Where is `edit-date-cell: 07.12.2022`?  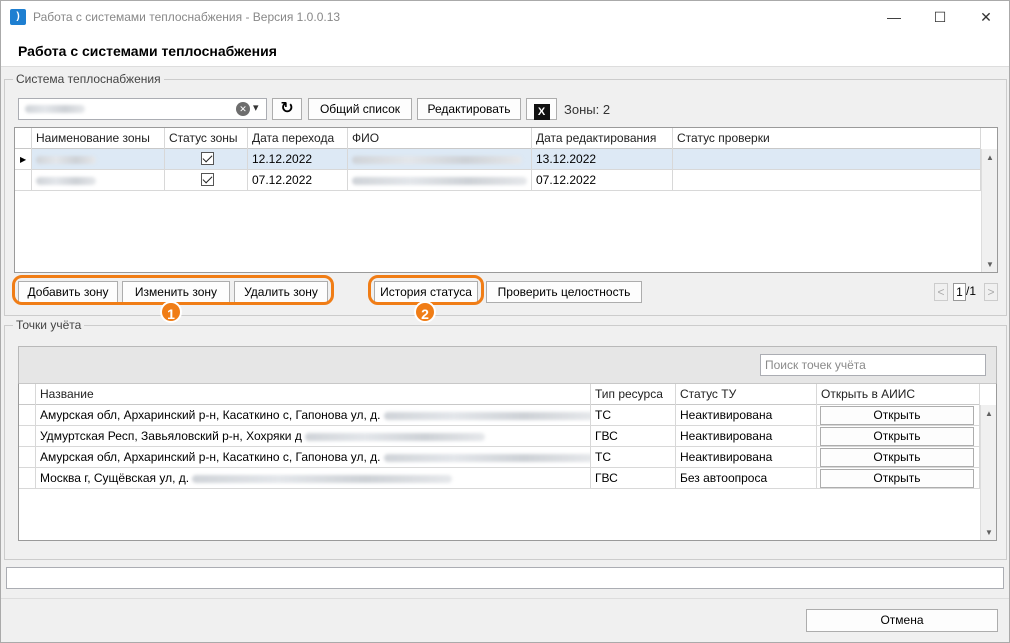 edit-date-cell: 07.12.2022 is located at coordinates (602, 180).